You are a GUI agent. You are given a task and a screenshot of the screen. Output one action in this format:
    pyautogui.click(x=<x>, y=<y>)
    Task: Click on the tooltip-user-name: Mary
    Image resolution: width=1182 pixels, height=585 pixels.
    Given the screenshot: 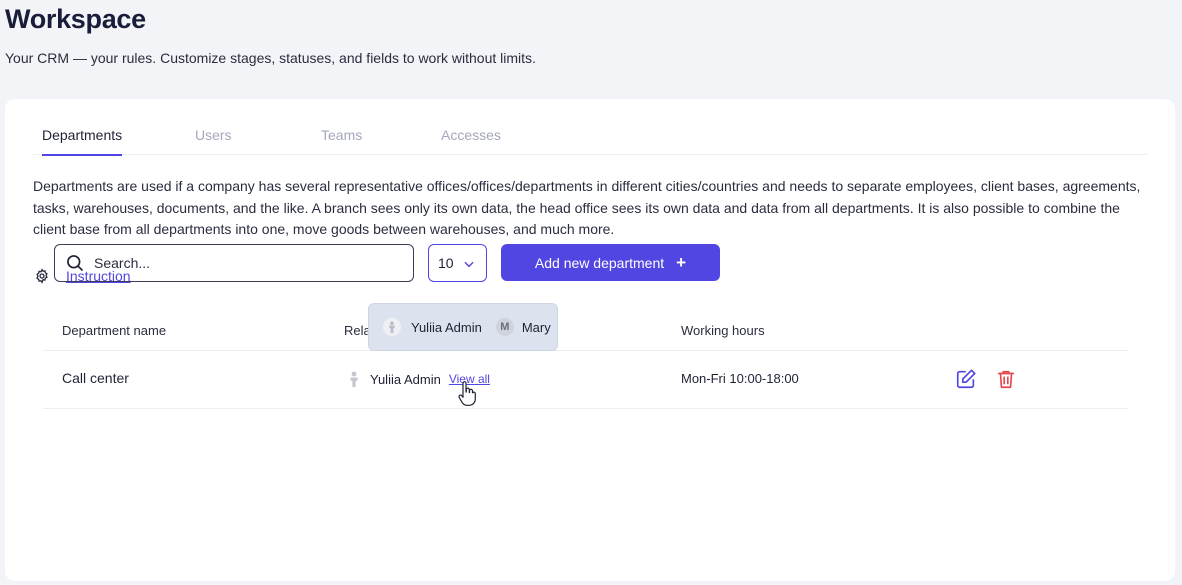 What is the action you would take?
    pyautogui.click(x=536, y=327)
    